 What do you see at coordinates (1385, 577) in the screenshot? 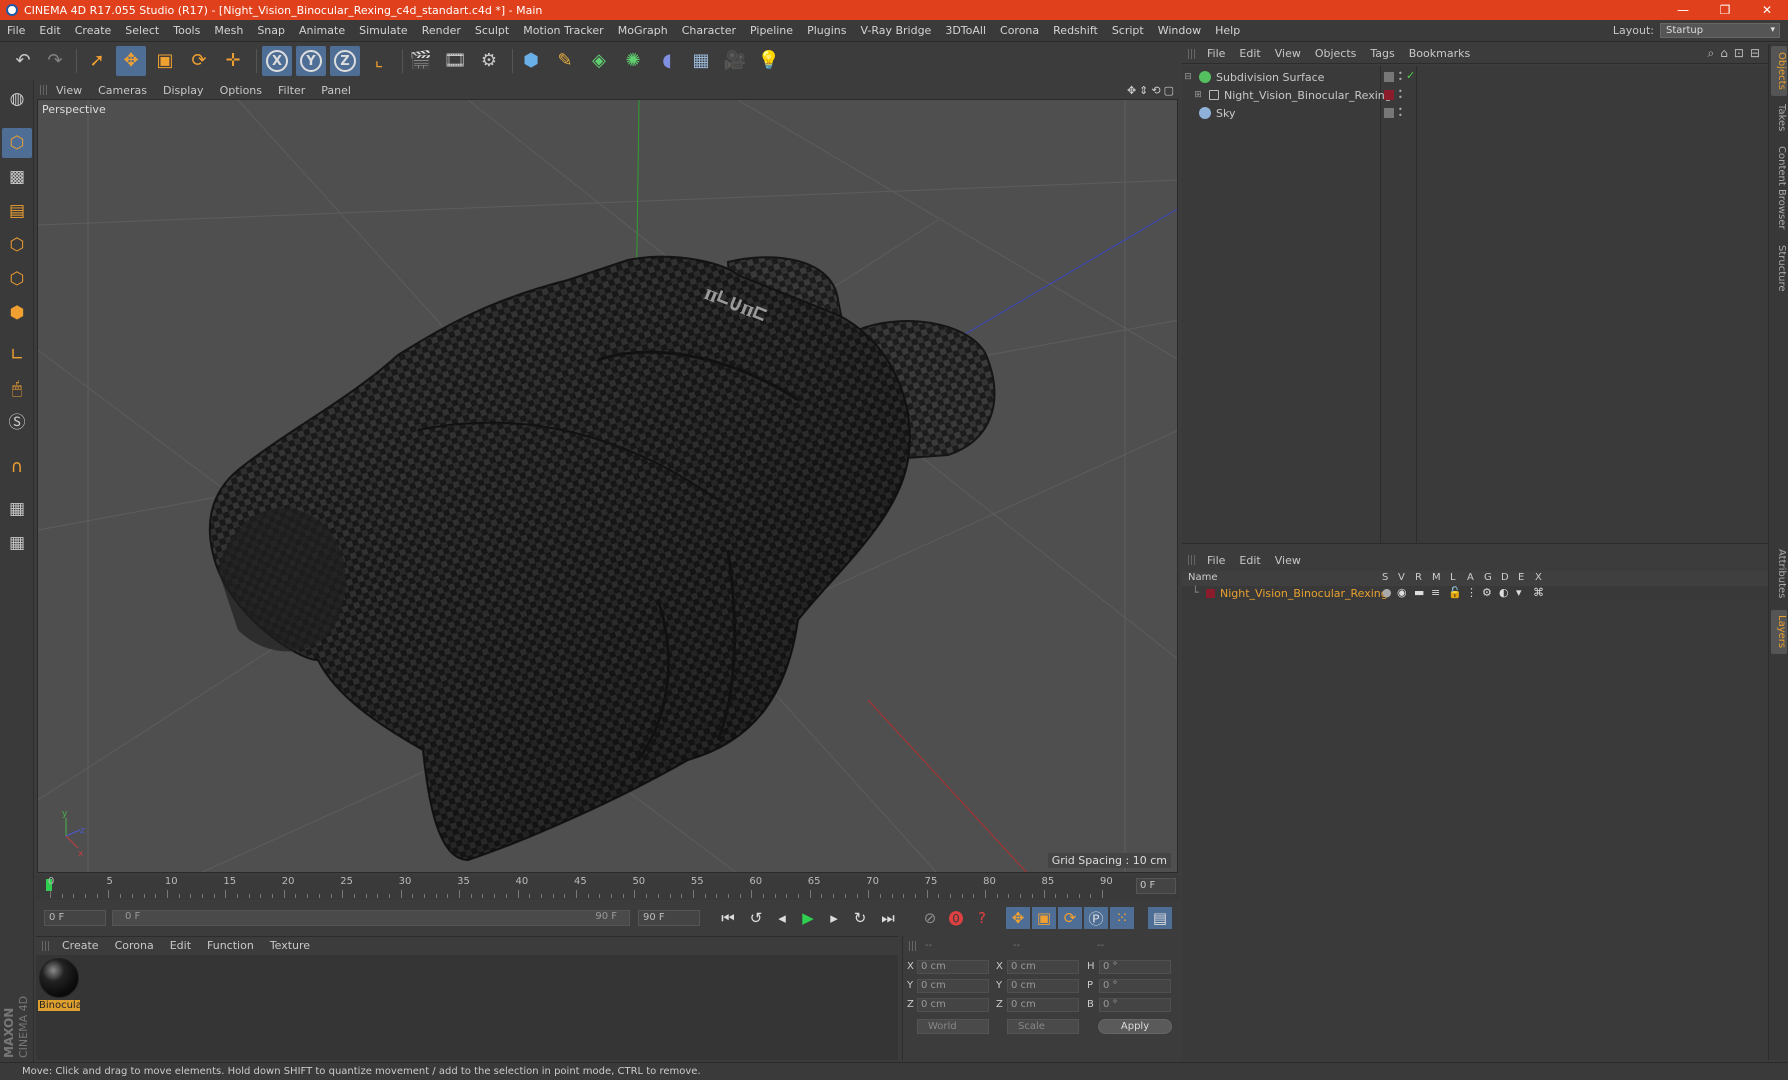
I see `column-solo: S` at bounding box center [1385, 577].